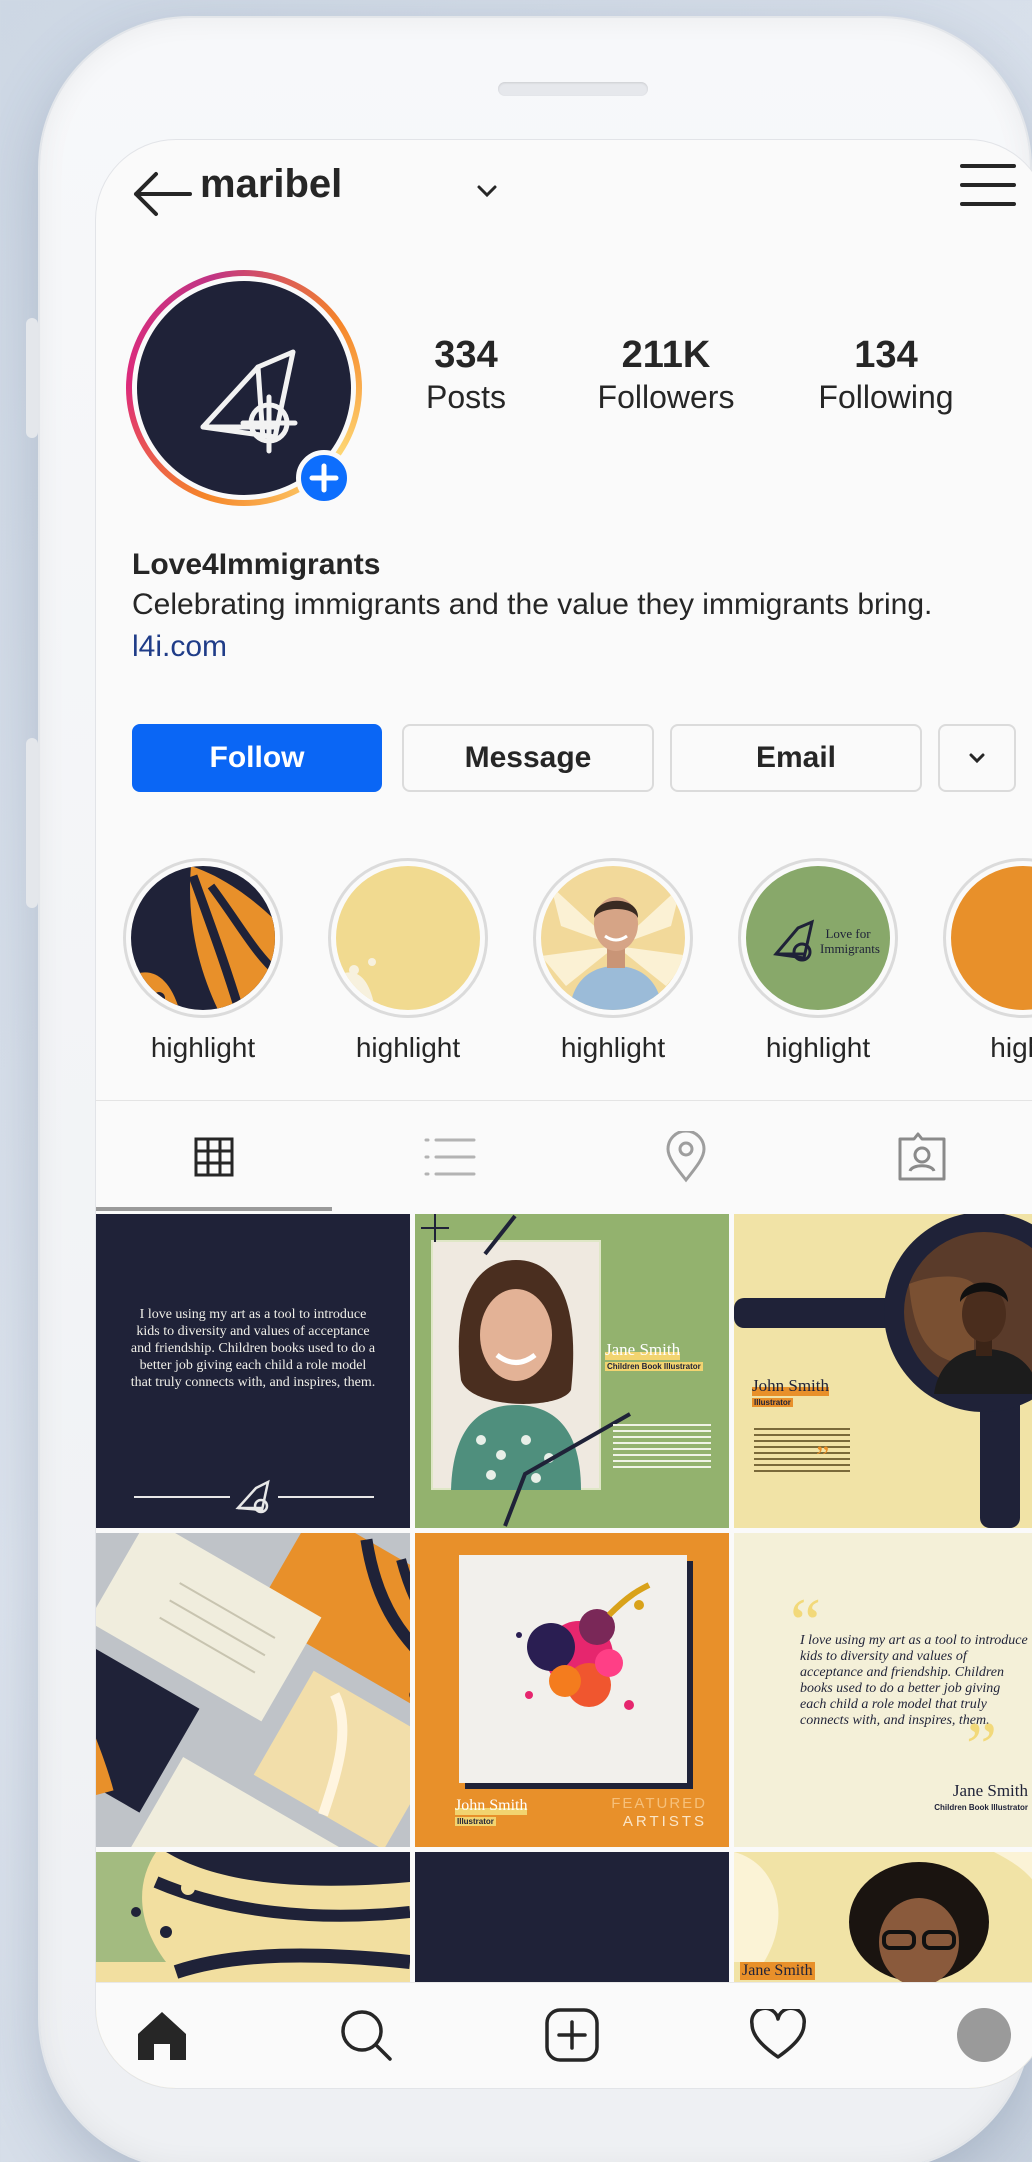 The image size is (1032, 2162). Describe the element at coordinates (666, 355) in the screenshot. I see `stat-value: 211K` at that location.